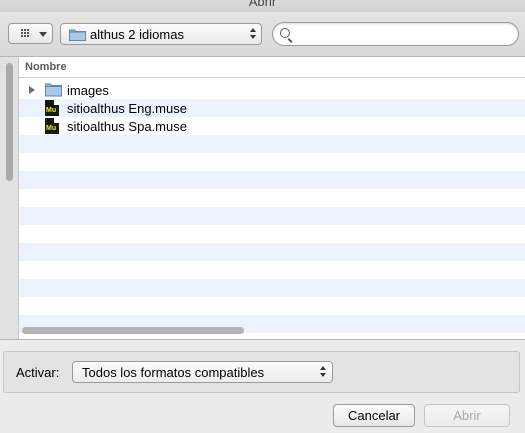 The image size is (525, 433). I want to click on format-popup: Todos los formatos compatibles, so click(202, 372).